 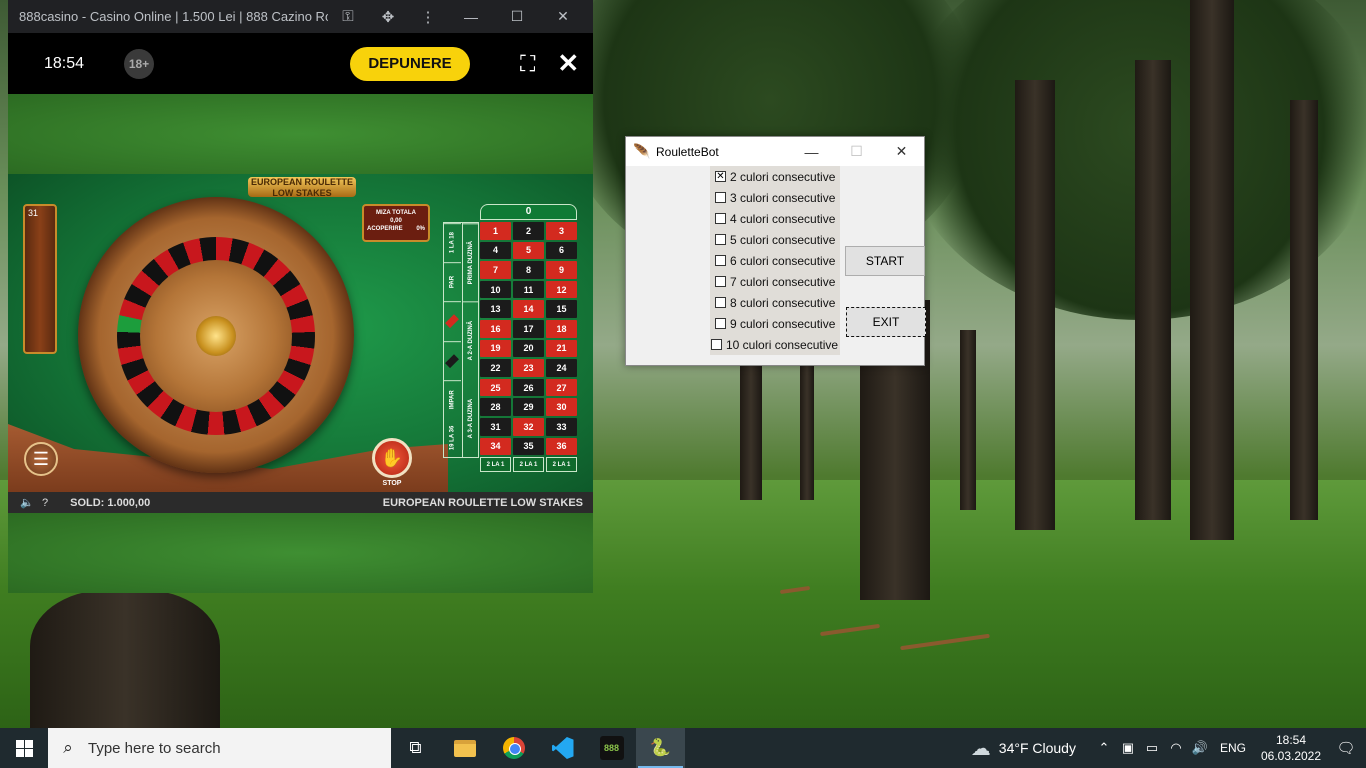 I want to click on notification-icon: 🗨, so click(x=1346, y=748).